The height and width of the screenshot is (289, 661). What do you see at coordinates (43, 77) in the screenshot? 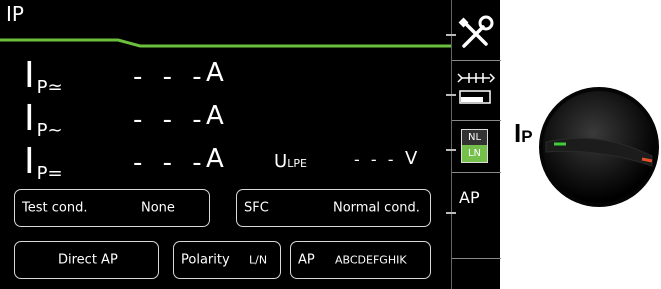
I see `reading-symbol: I P≃` at bounding box center [43, 77].